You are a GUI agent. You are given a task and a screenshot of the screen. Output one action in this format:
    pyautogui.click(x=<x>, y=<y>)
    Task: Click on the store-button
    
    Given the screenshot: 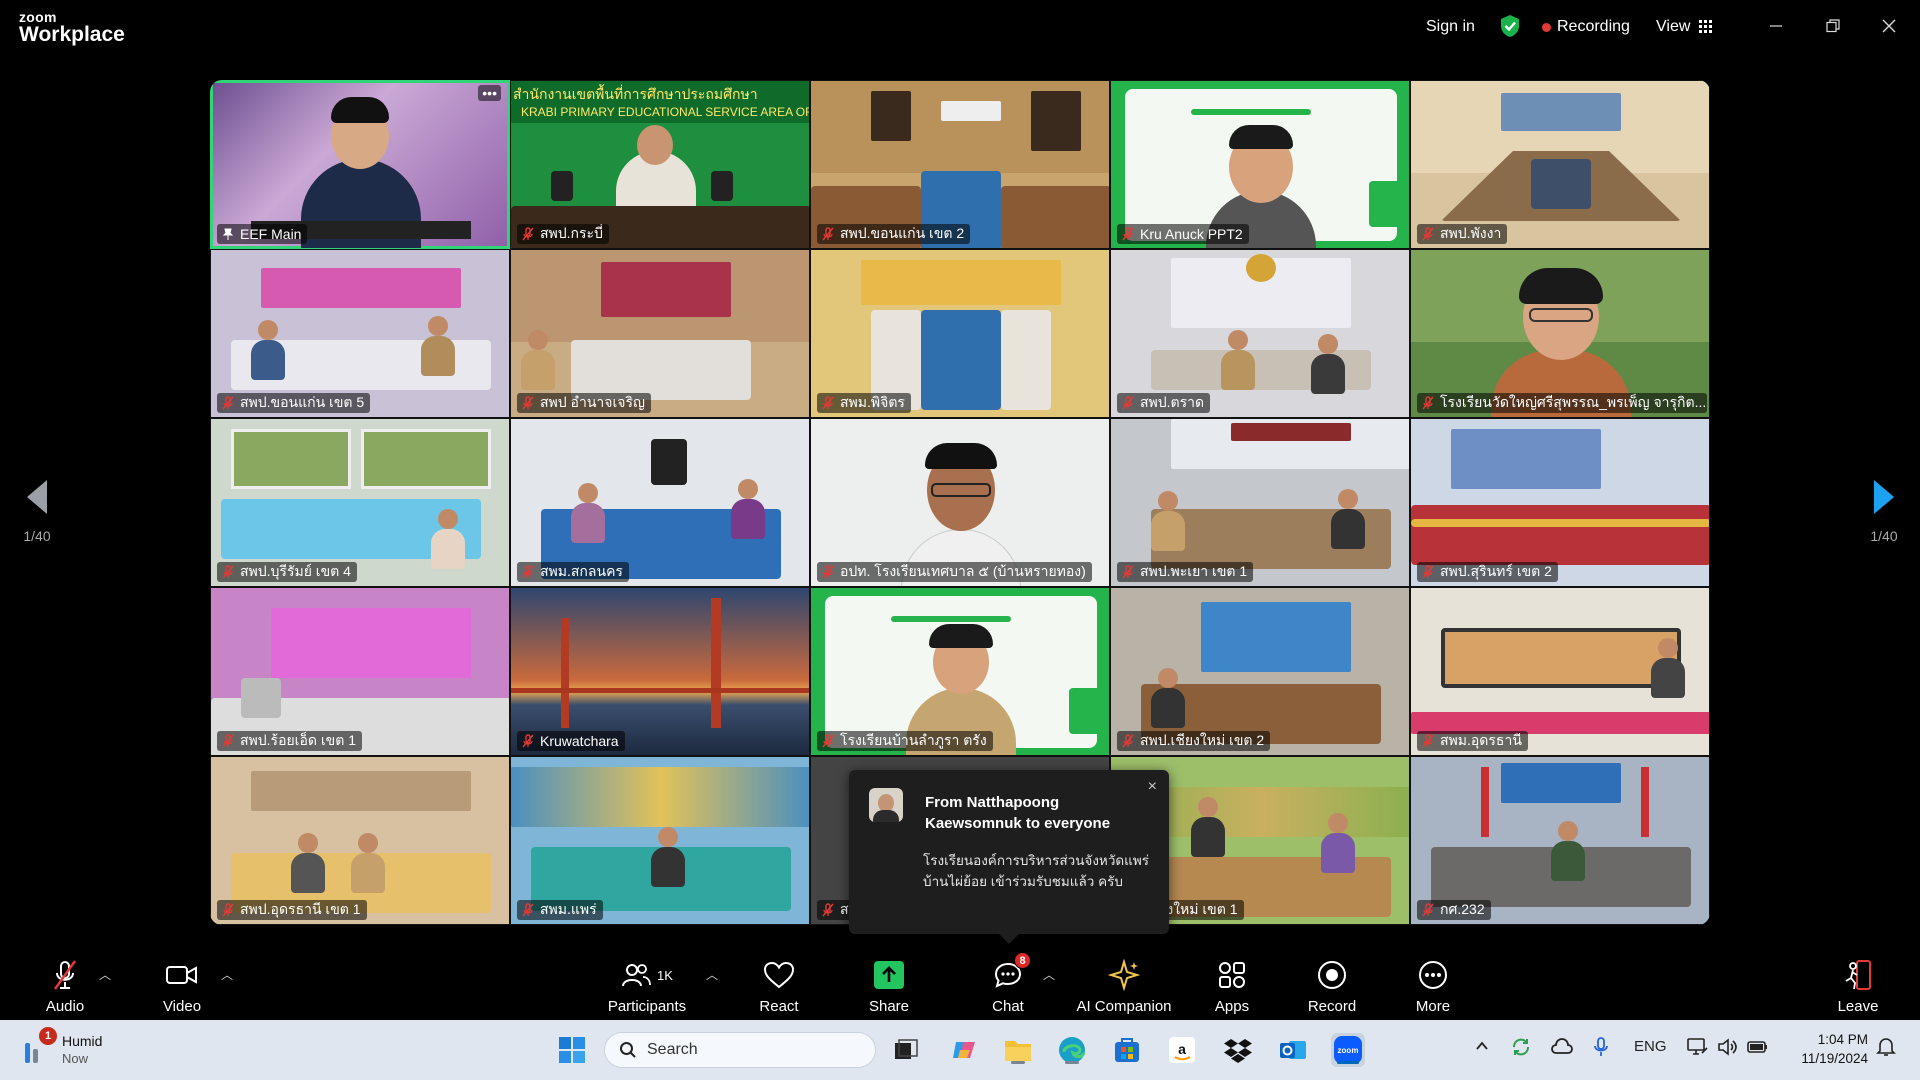 What is the action you would take?
    pyautogui.click(x=1127, y=1050)
    